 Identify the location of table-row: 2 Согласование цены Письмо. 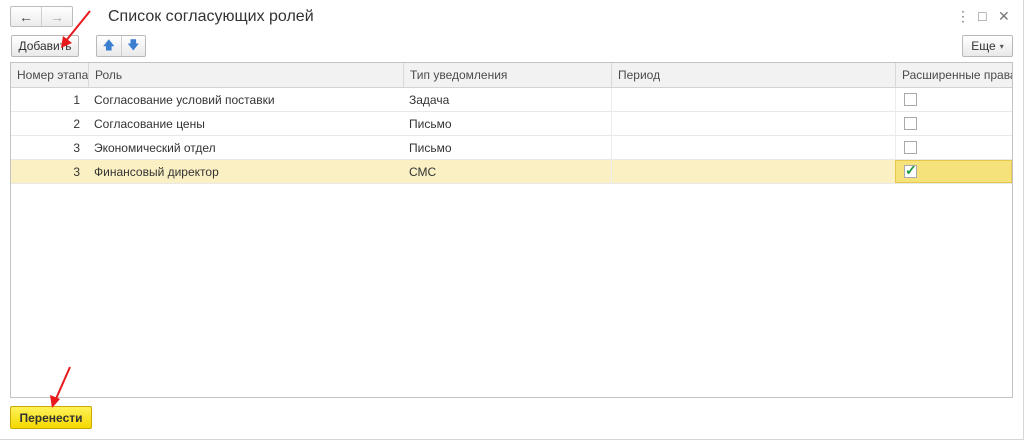
(511, 124).